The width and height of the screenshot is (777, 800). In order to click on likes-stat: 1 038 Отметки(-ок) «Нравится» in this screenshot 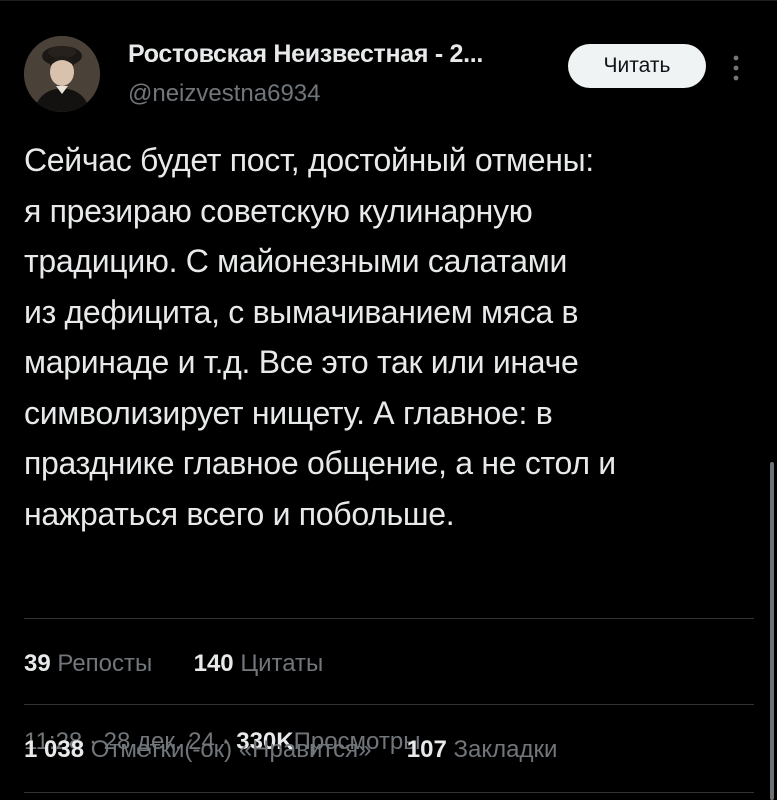, I will do `click(197, 749)`.